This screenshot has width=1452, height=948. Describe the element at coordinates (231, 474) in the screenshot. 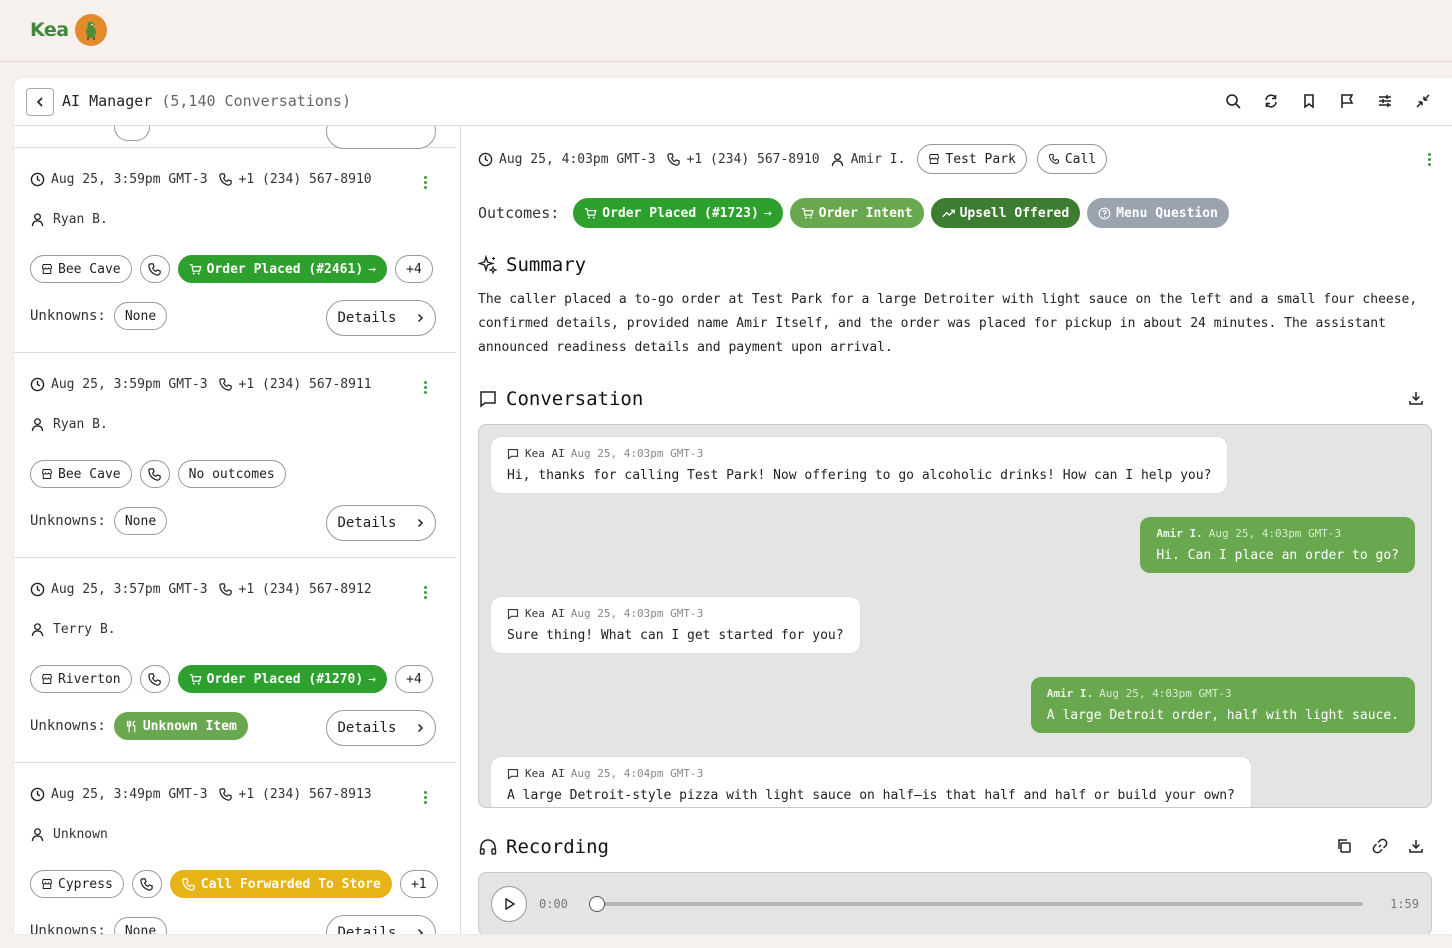

I see `outcome-pill: No outcomes` at that location.